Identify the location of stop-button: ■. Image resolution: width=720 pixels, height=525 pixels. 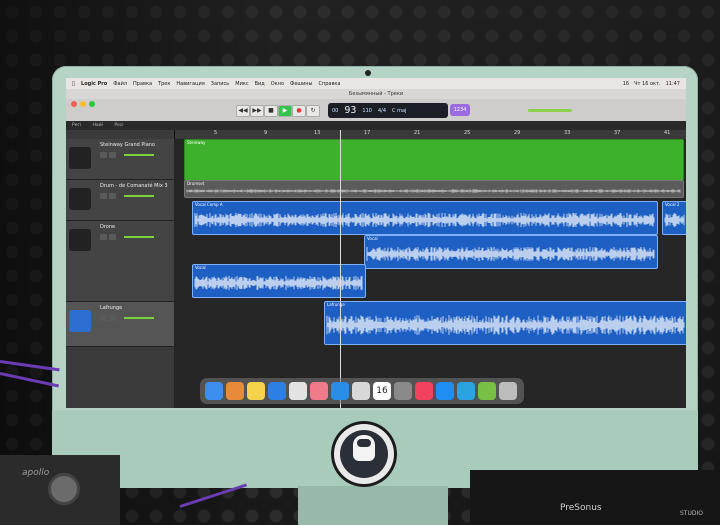
(271, 111).